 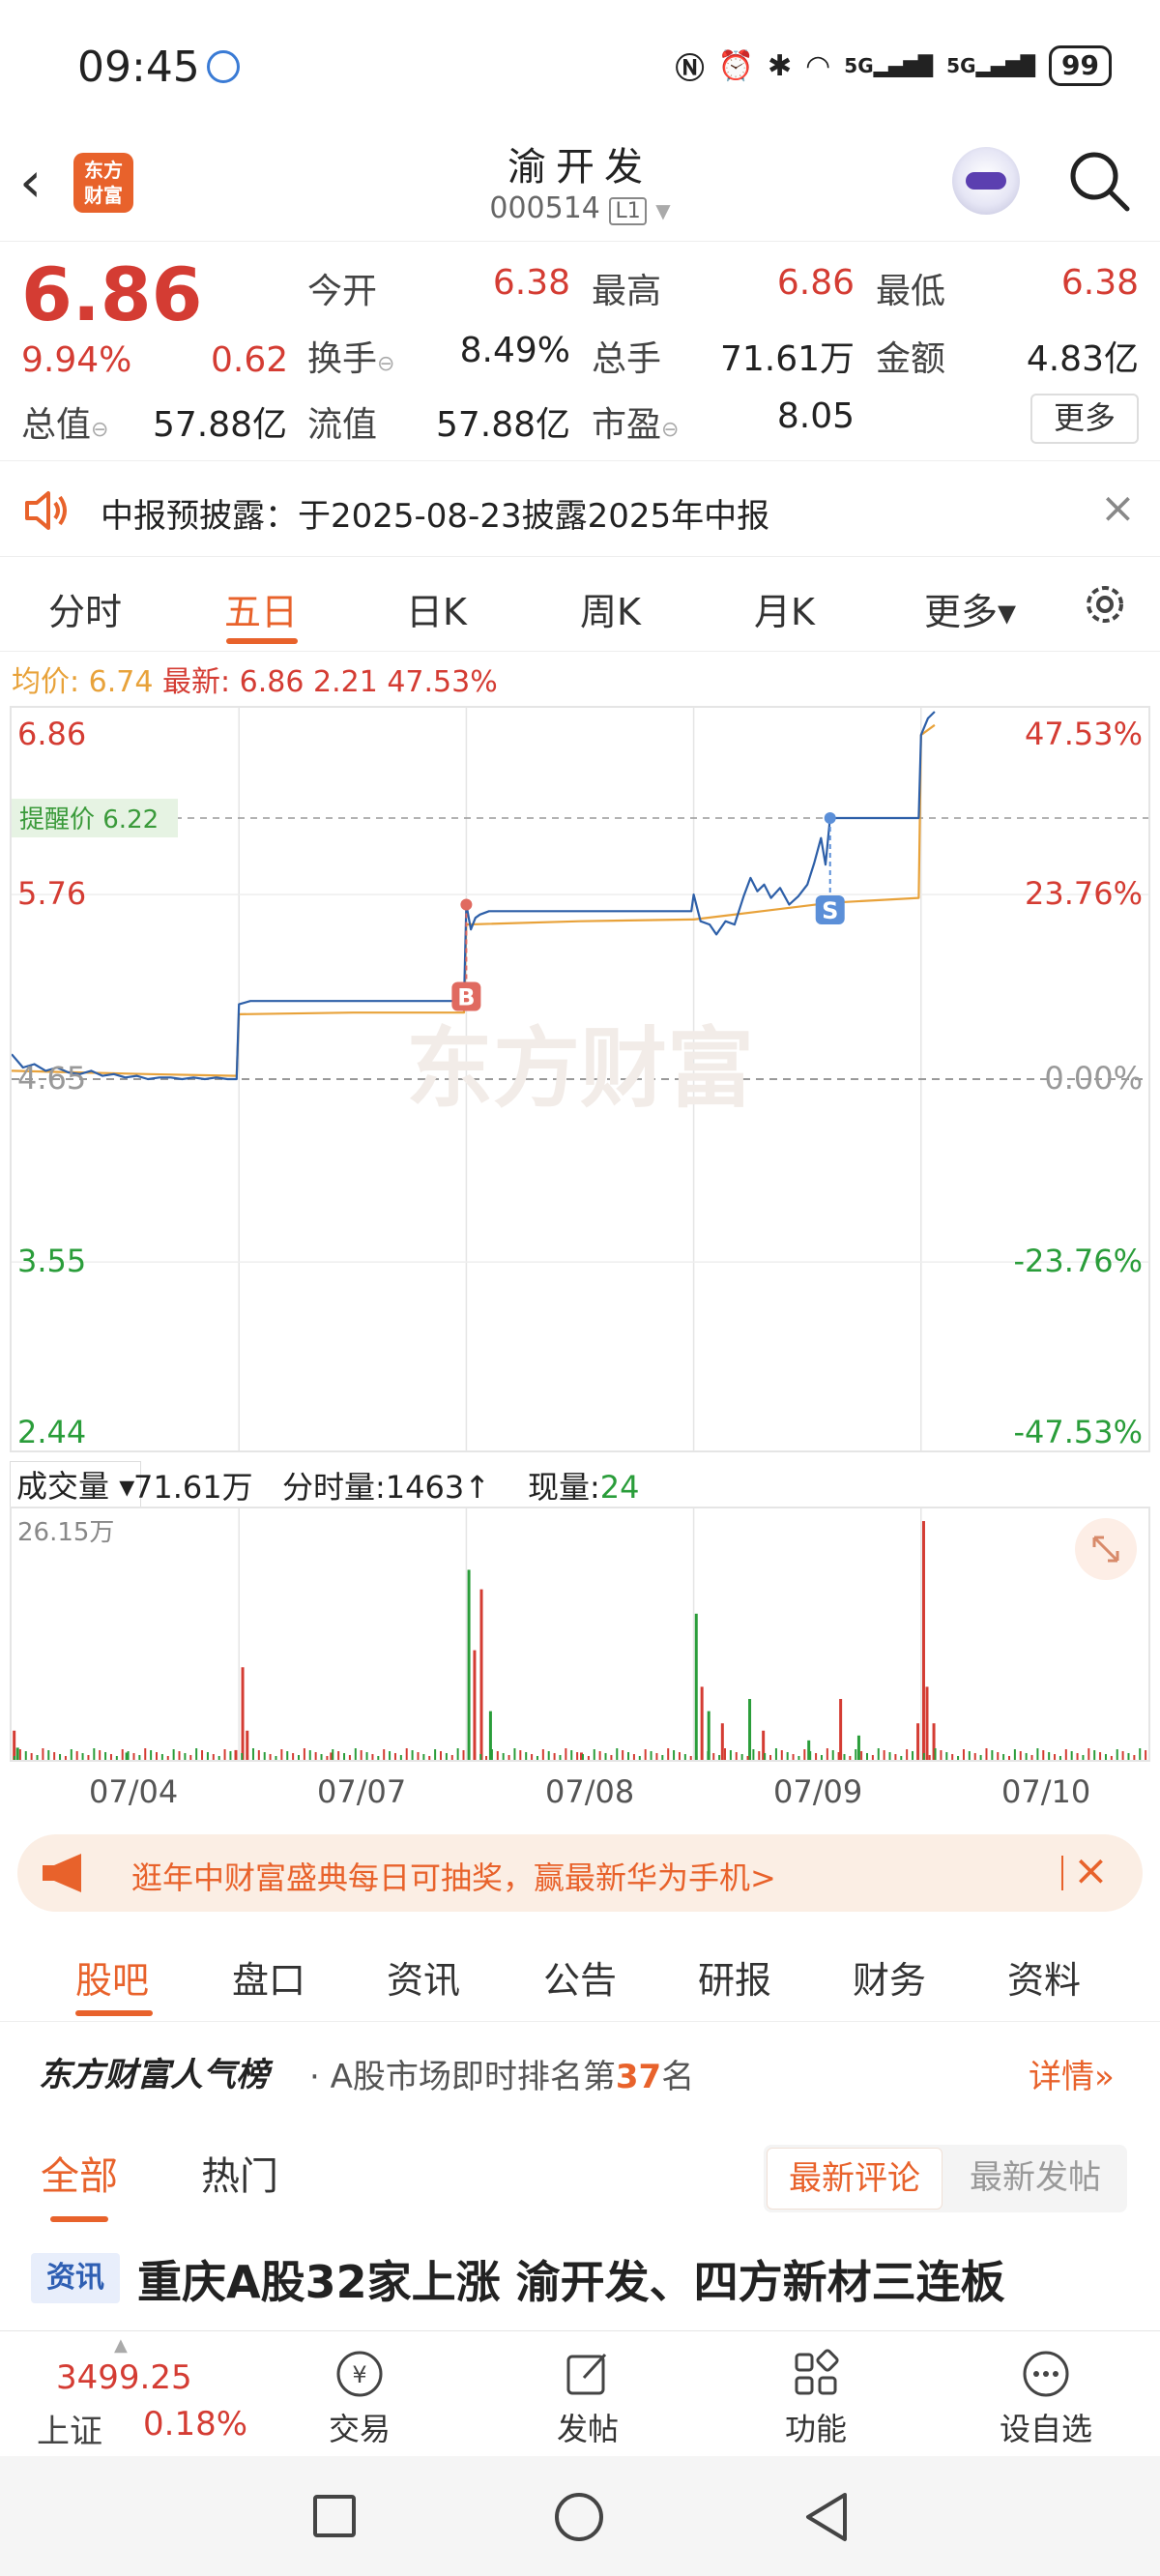 What do you see at coordinates (1084, 419) in the screenshot?
I see `more-button: 更多` at bounding box center [1084, 419].